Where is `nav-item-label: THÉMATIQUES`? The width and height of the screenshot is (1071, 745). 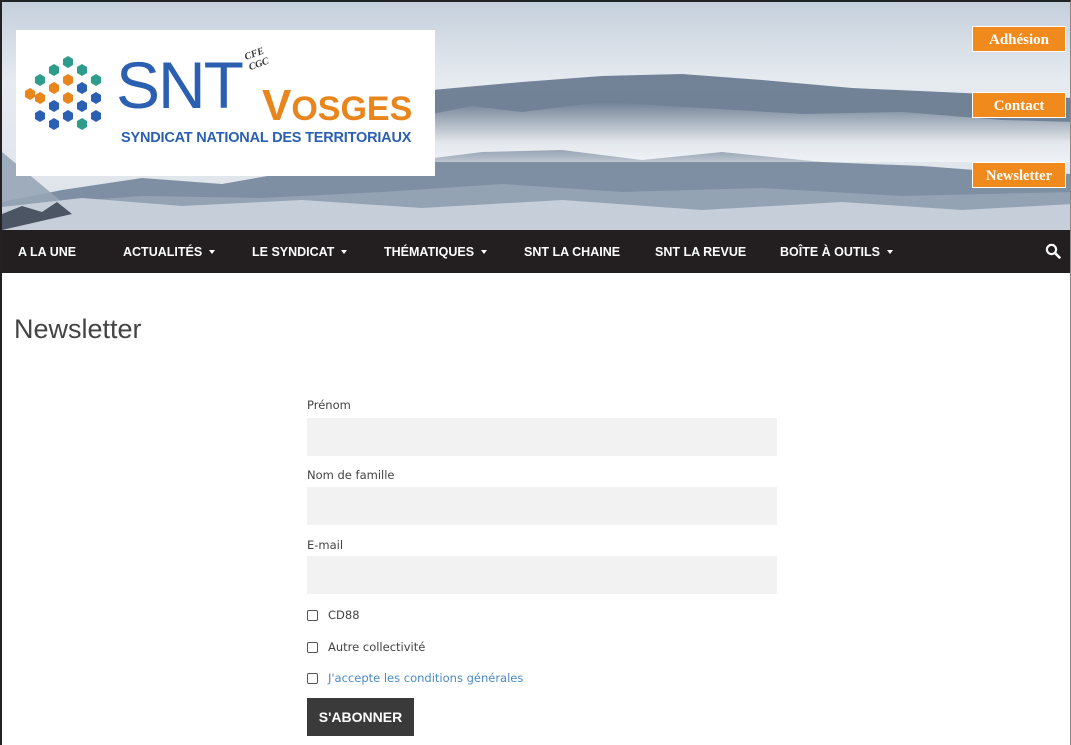
nav-item-label: THÉMATIQUES is located at coordinates (429, 251).